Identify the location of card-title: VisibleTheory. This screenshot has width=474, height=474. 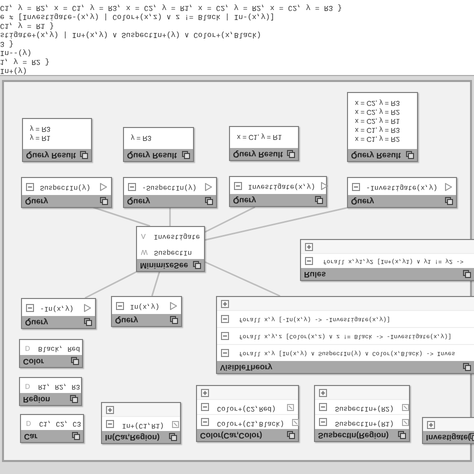
(246, 367).